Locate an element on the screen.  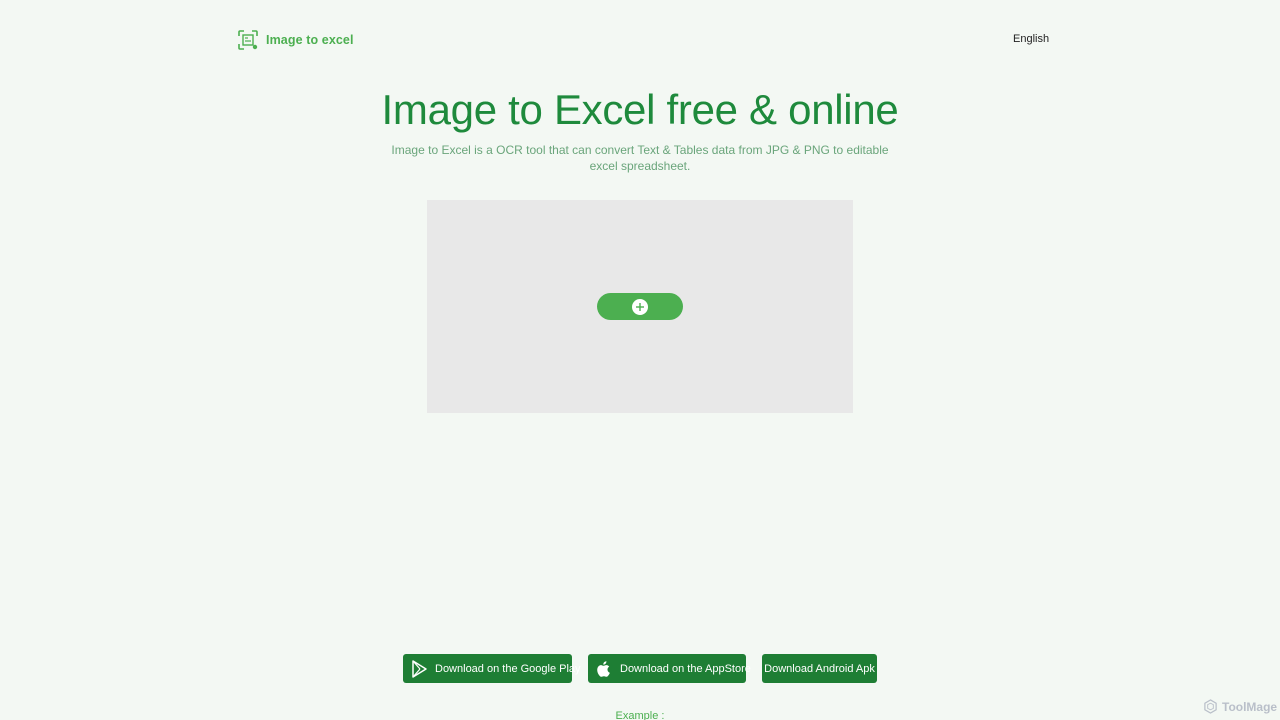
google-play-download-button: Download on the Google Play is located at coordinates (492, 668).